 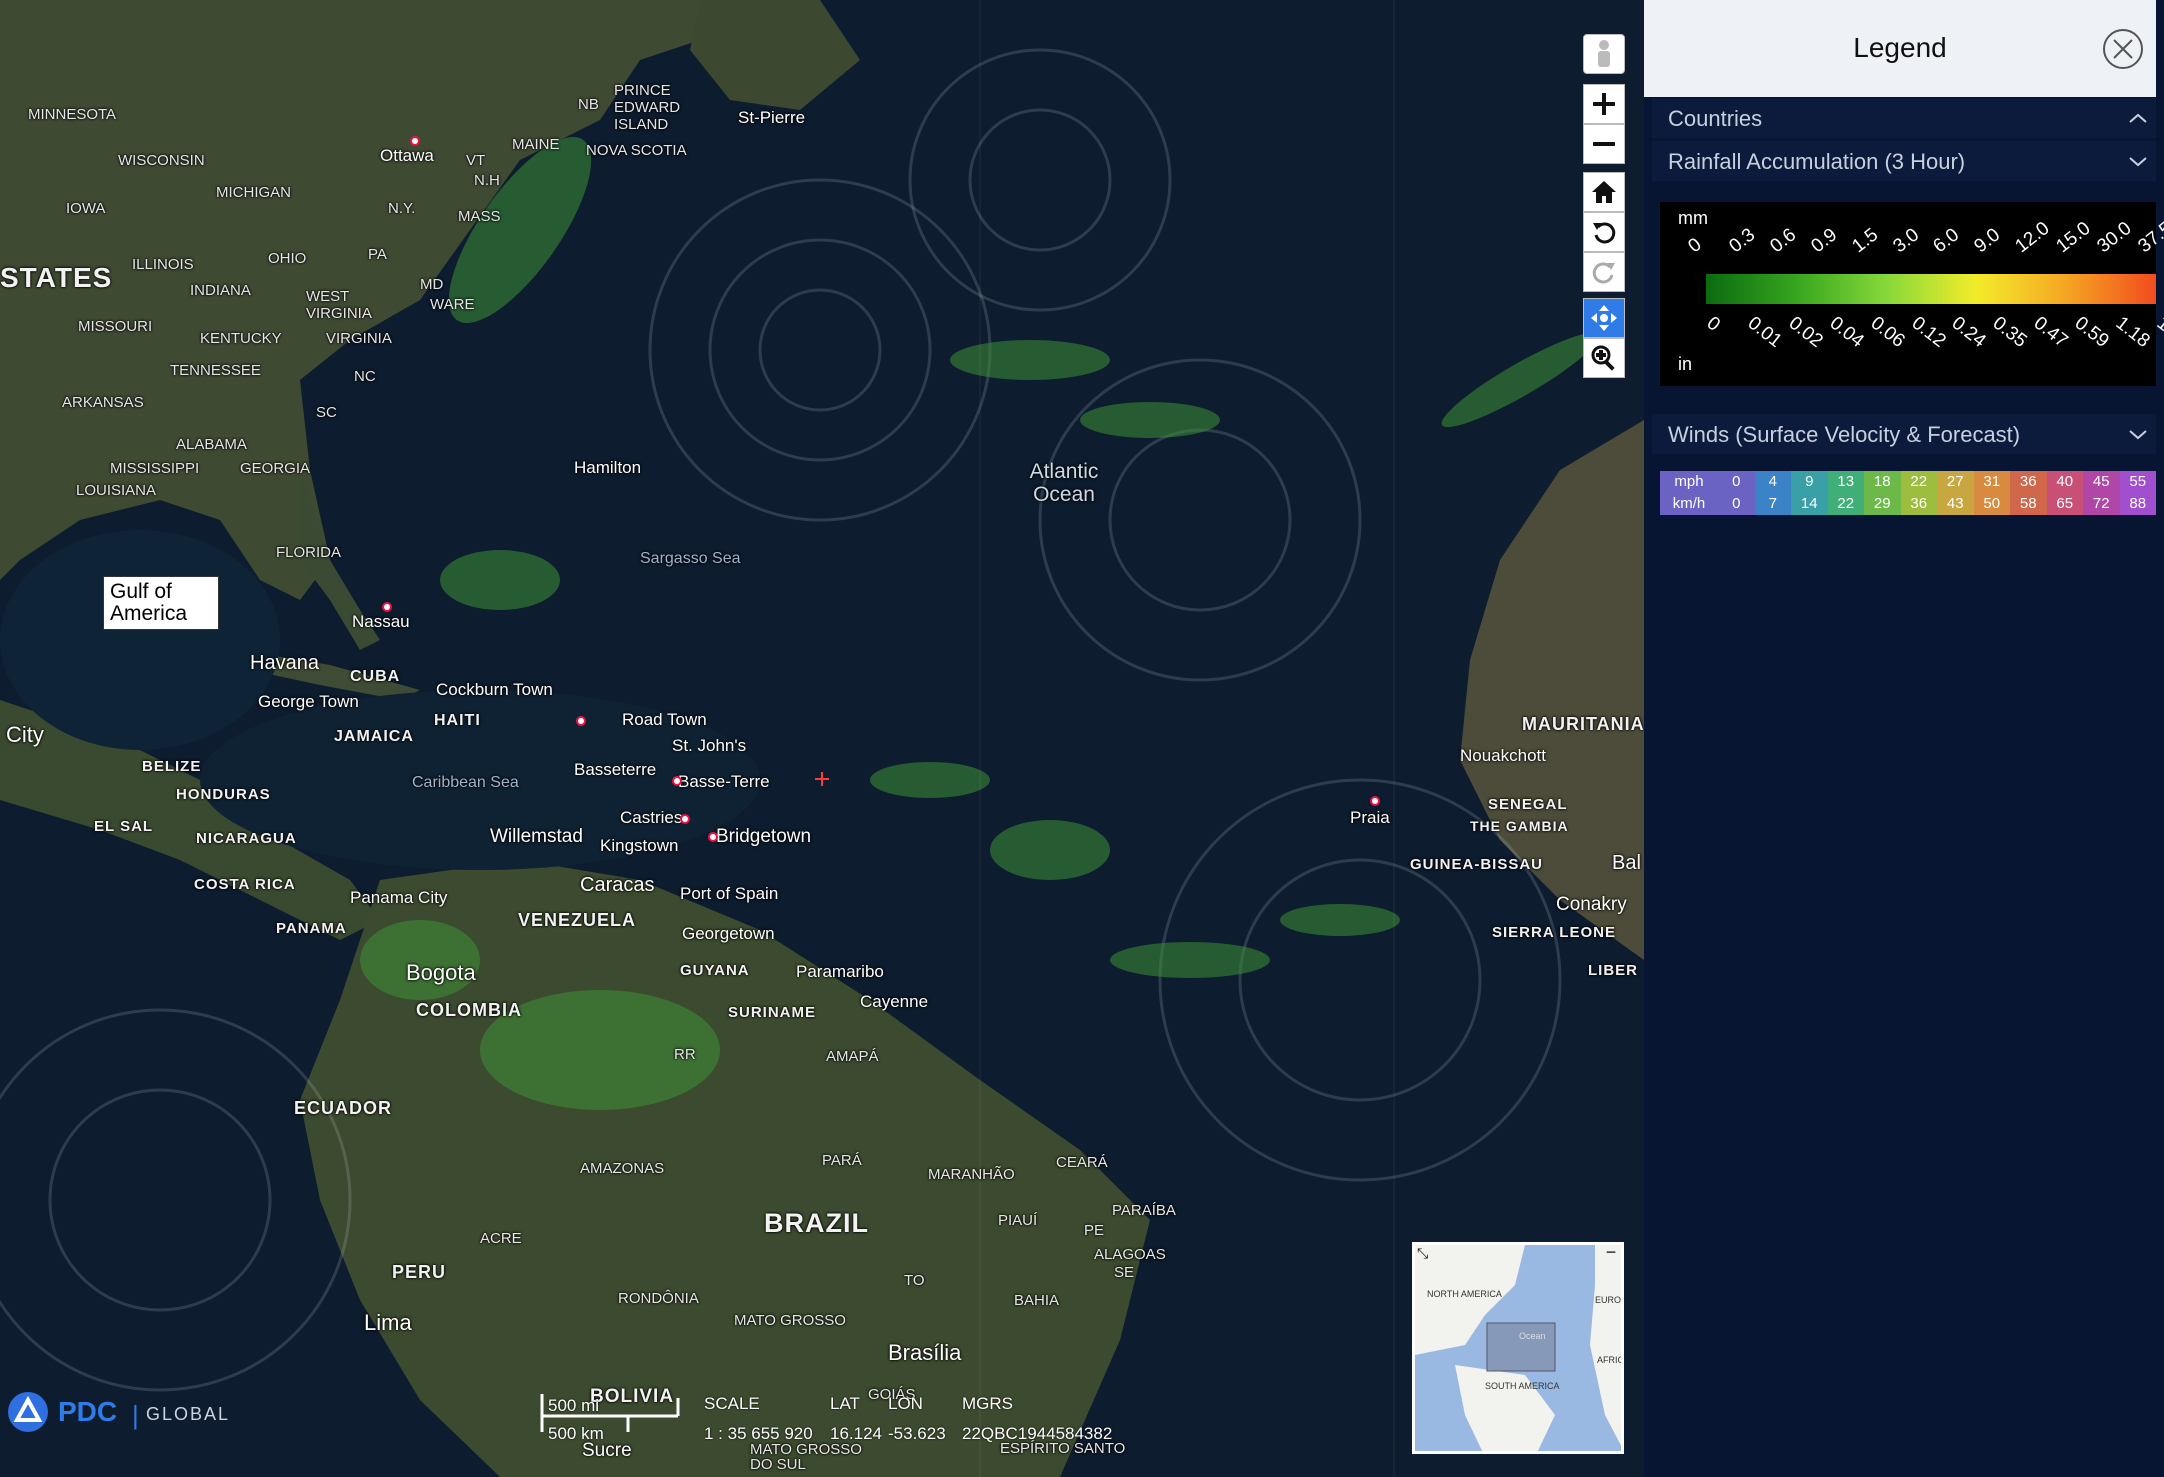 What do you see at coordinates (88, 1411) in the screenshot?
I see `brand-name: PDC` at bounding box center [88, 1411].